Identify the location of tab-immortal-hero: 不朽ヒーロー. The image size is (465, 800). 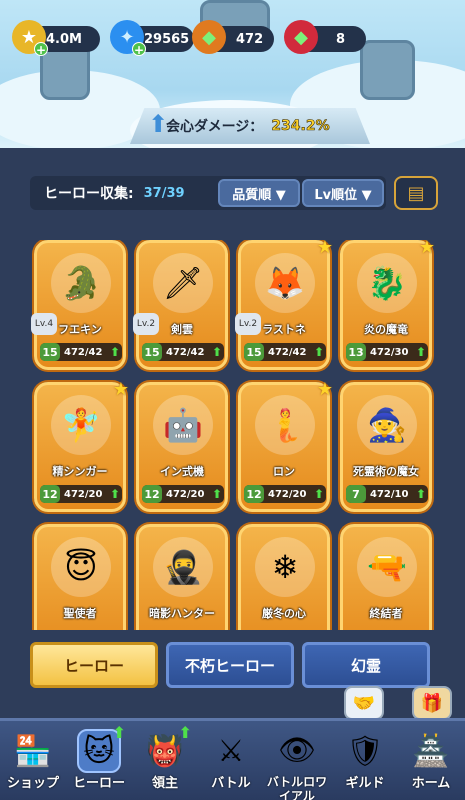
(230, 665).